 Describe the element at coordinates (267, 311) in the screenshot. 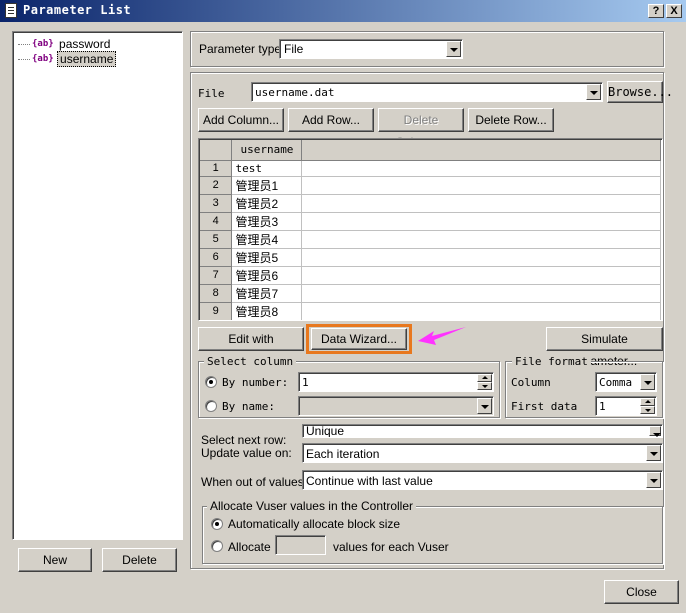

I see `cell-username: 管理员8` at that location.